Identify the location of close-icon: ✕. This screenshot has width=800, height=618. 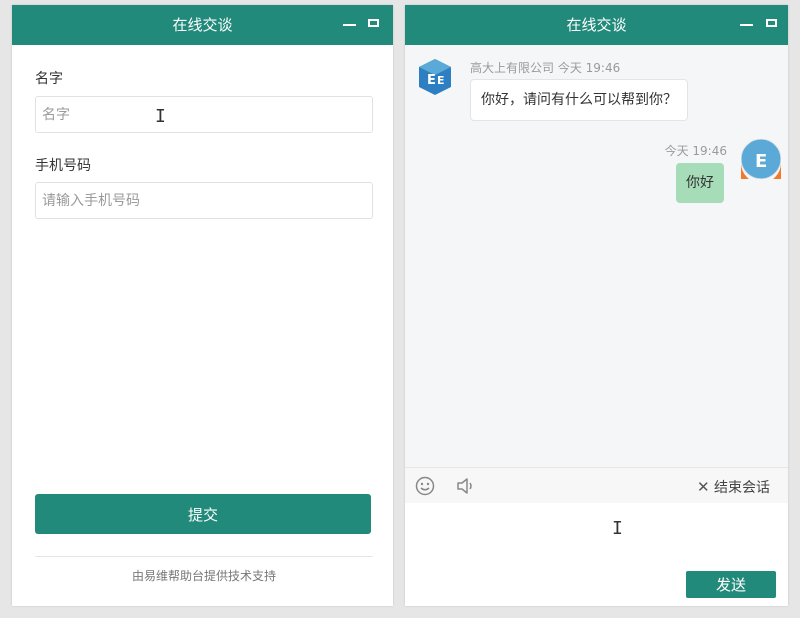
(703, 487).